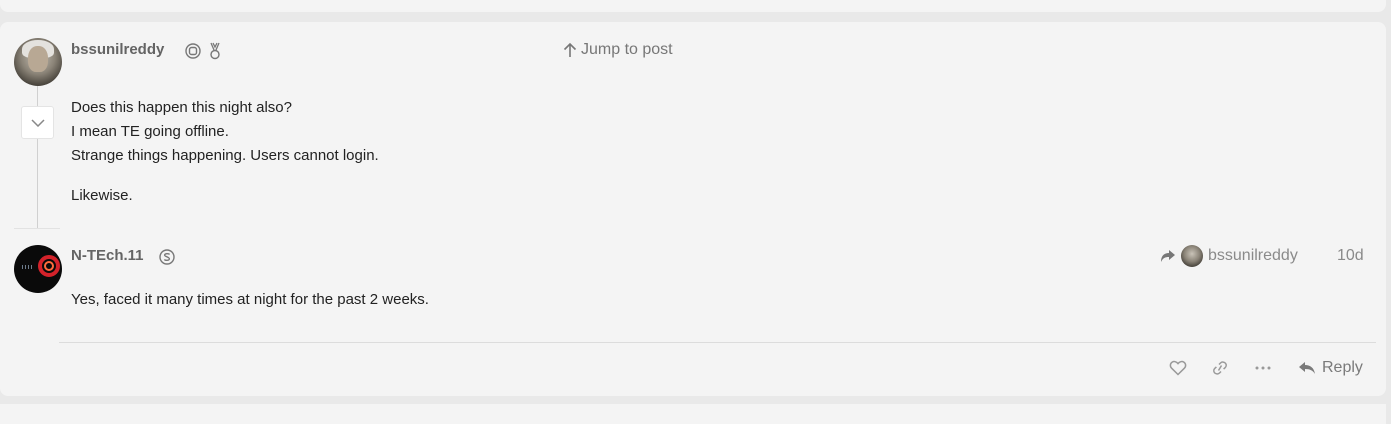  I want to click on reply-icon, so click(1307, 368).